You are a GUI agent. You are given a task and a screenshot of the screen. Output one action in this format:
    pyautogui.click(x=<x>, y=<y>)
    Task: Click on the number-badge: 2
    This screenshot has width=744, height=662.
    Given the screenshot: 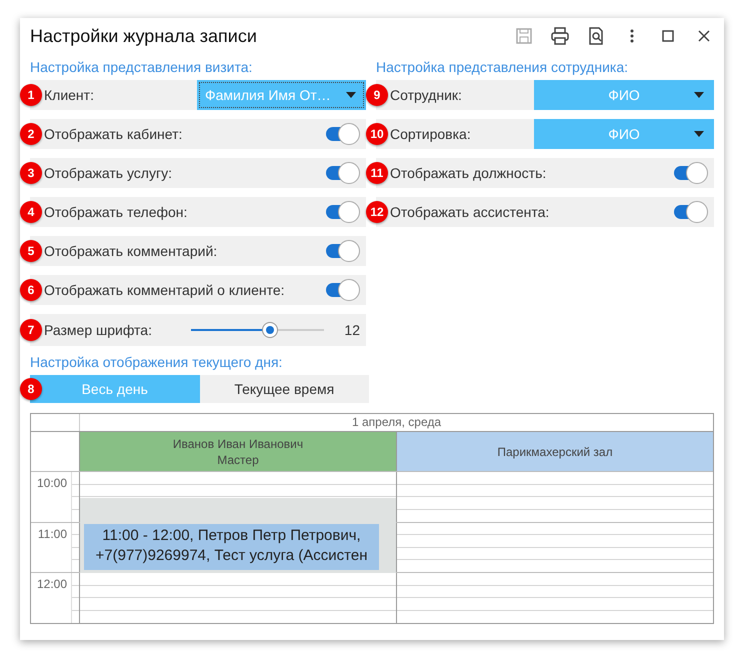 What is the action you would take?
    pyautogui.click(x=31, y=134)
    